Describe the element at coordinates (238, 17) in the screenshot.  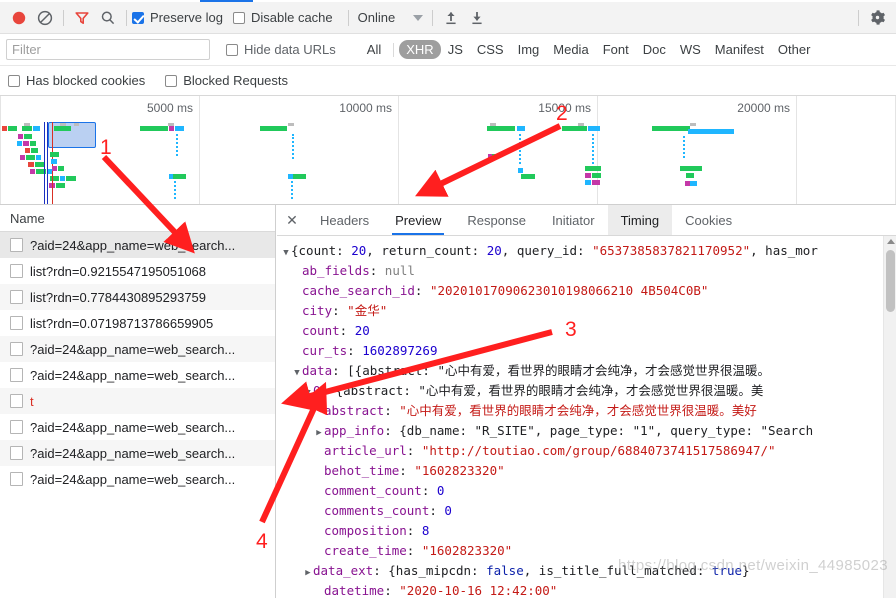
I see `disable-cache-box` at that location.